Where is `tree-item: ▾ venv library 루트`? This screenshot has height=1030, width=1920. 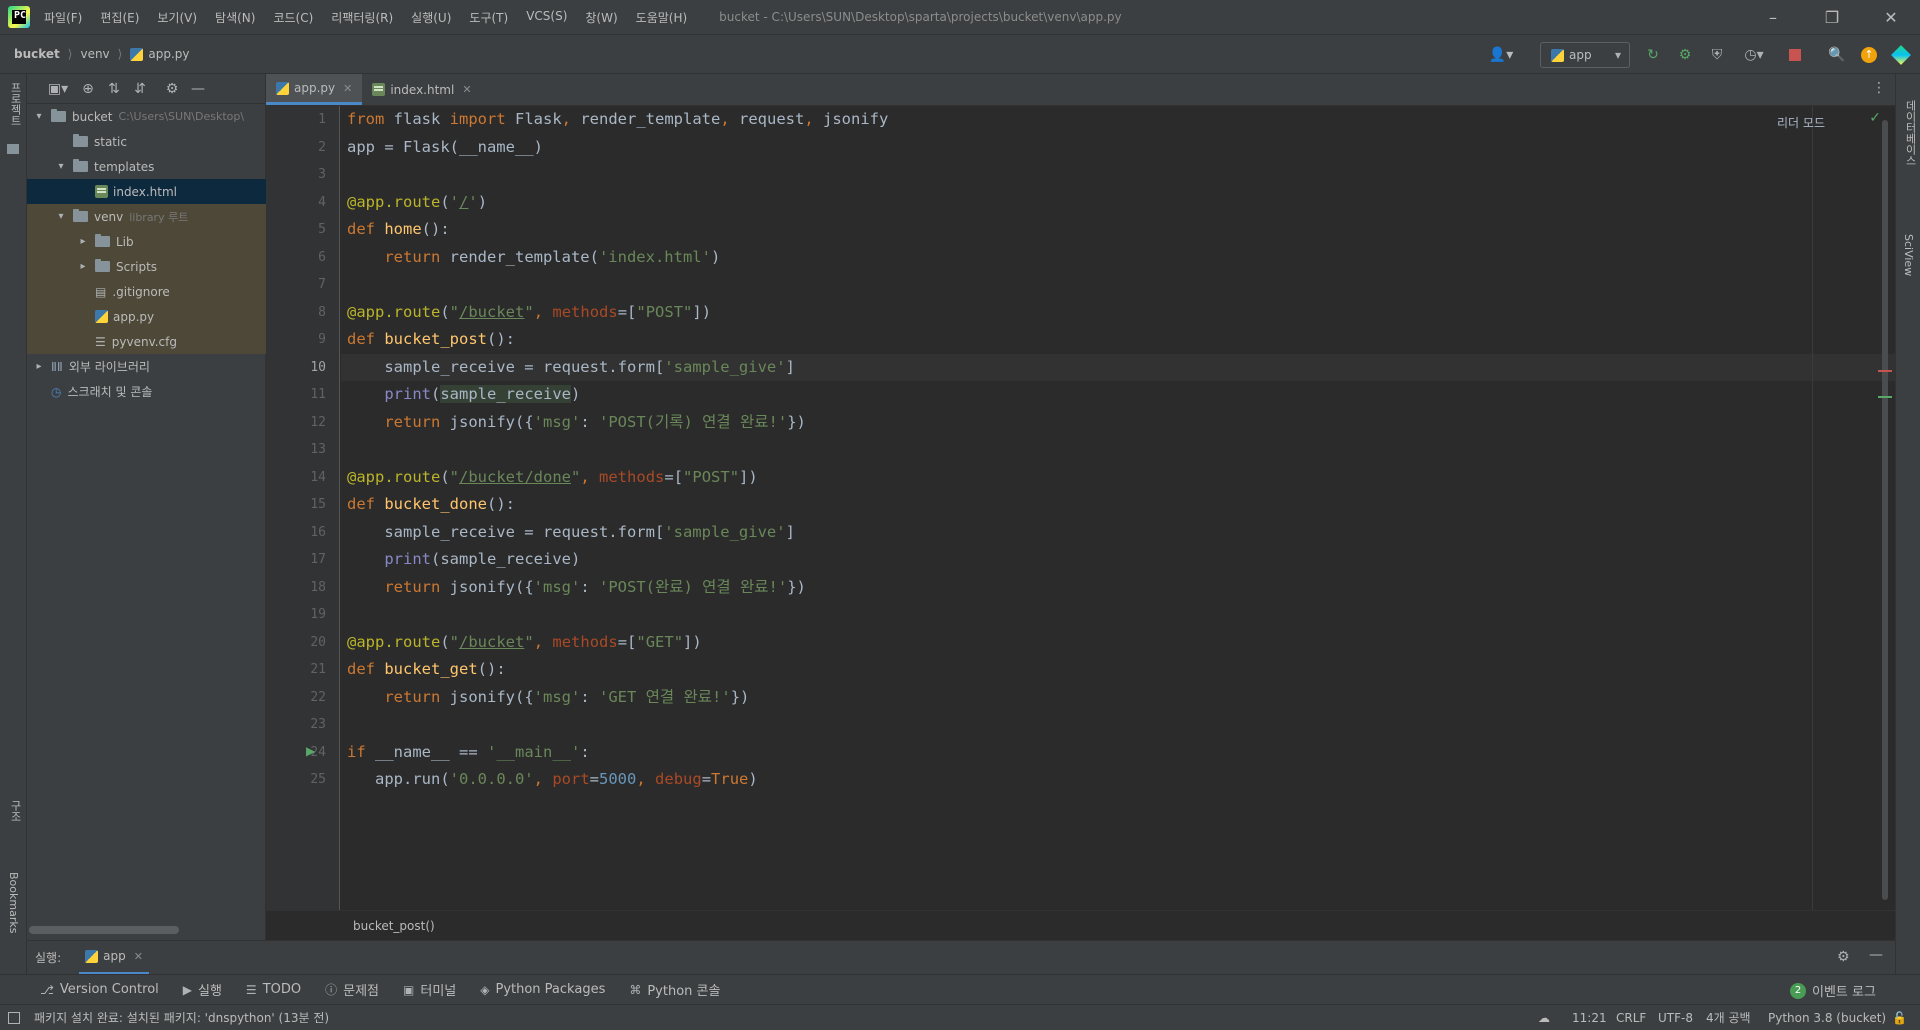 tree-item: ▾ venv library 루트 is located at coordinates (146, 216).